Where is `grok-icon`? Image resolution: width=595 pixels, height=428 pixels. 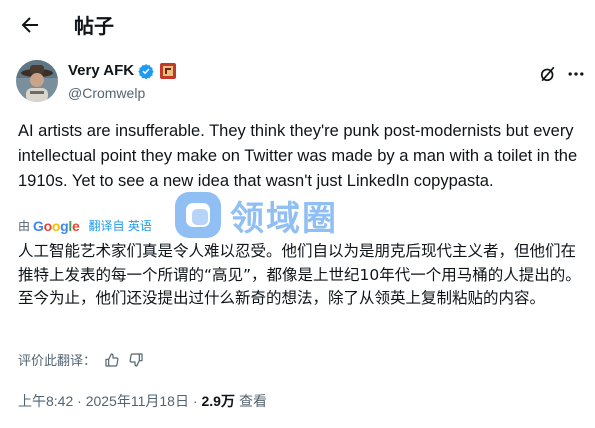
grok-icon is located at coordinates (548, 74).